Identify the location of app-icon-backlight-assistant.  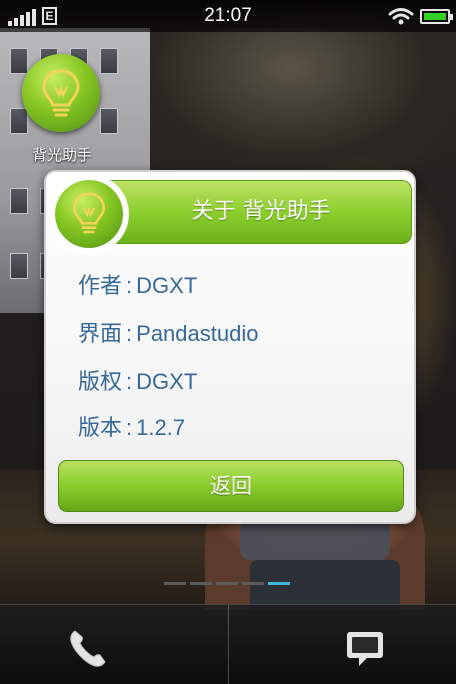
(61, 93).